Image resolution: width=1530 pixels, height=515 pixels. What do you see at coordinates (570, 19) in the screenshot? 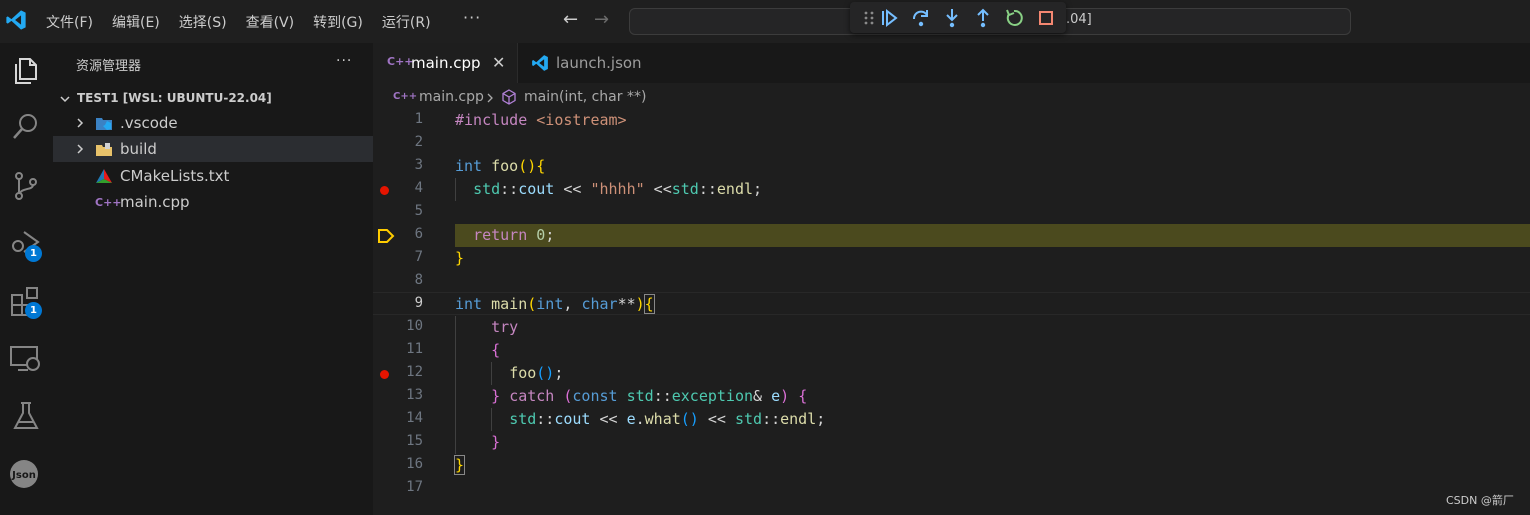
I see `back-arrow-icon: ←` at bounding box center [570, 19].